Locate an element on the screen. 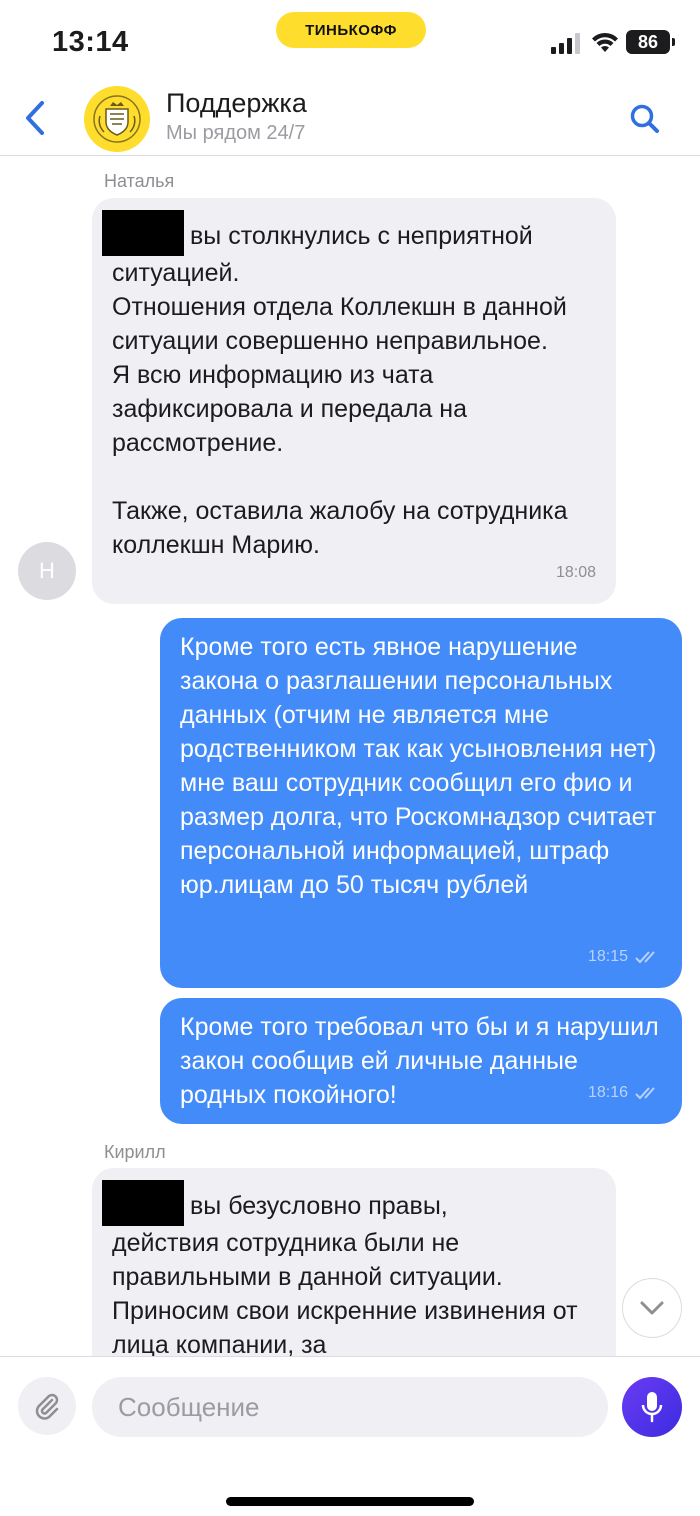  message-time: 18:16 is located at coordinates (607, 1092).